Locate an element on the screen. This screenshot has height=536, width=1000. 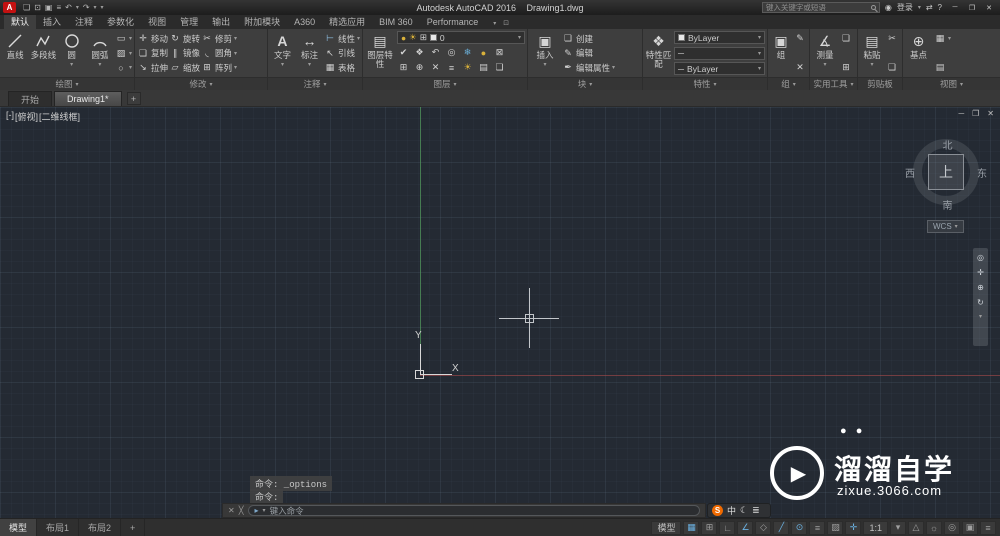
viewport-config-button: ▦ ▾ is located at coordinates (942, 38).